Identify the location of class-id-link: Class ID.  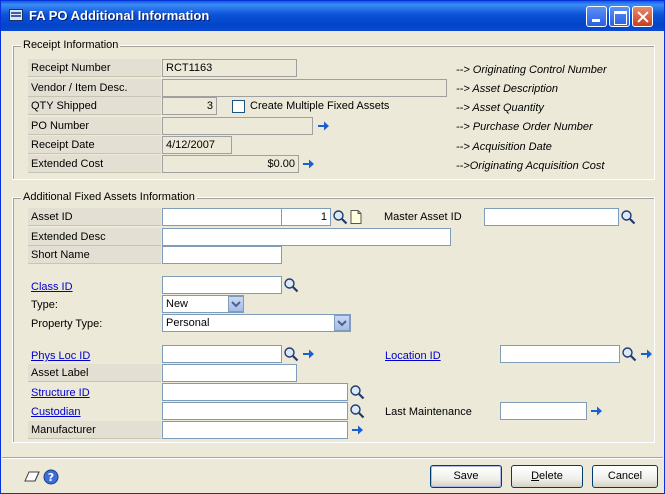
(52, 287).